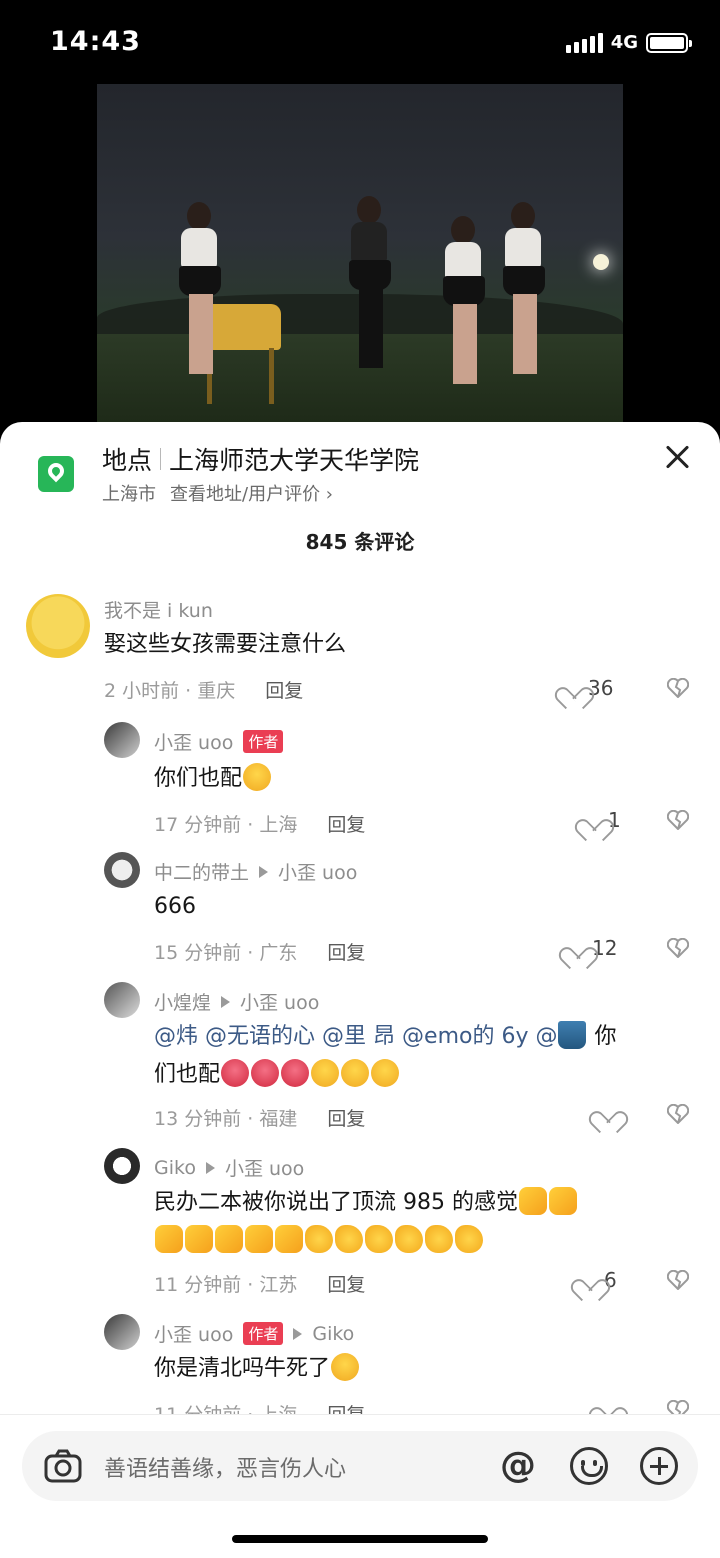 The height and width of the screenshot is (1558, 720). I want to click on status-indicators: 4G, so click(628, 42).